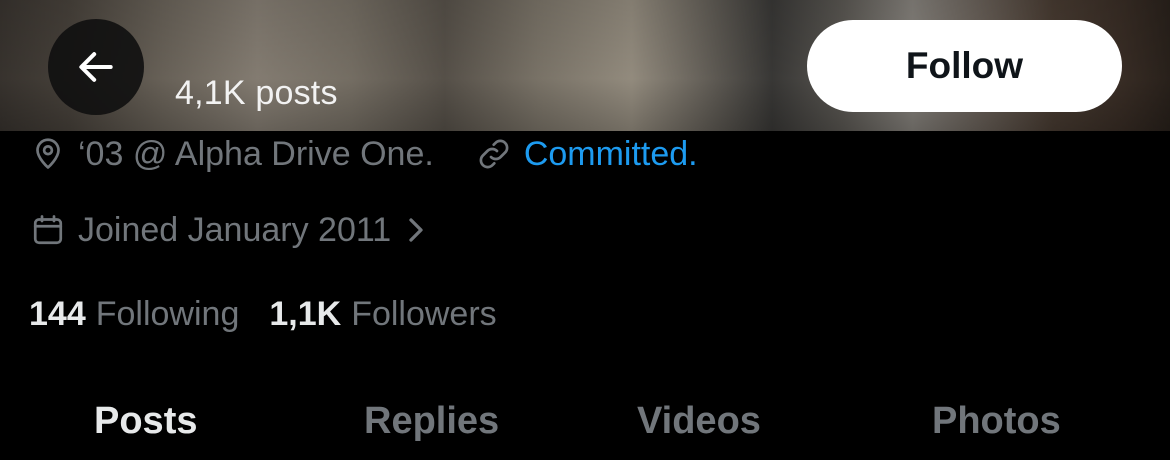 The width and height of the screenshot is (1170, 460). I want to click on profile-location: ‘03 @ Alpha Drive One., so click(256, 153).